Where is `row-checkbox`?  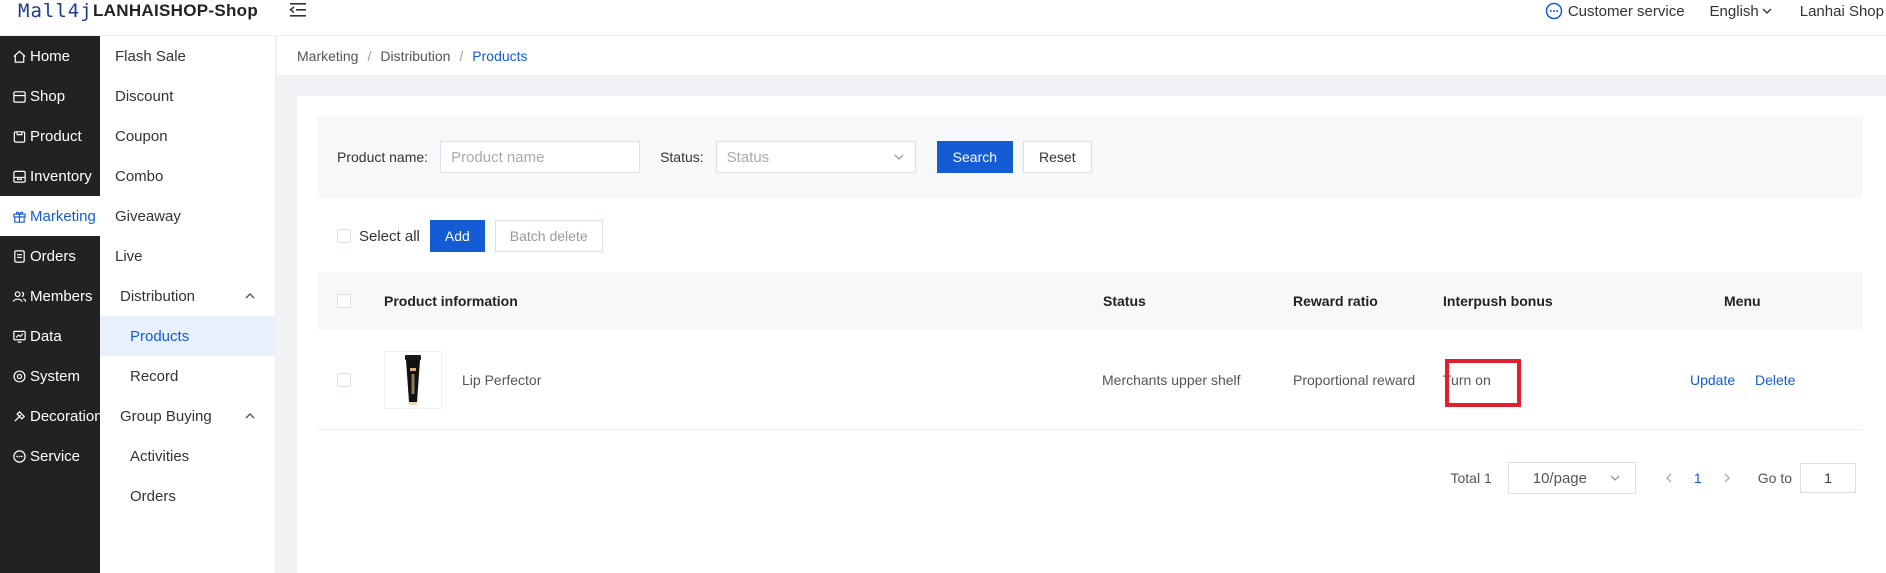 row-checkbox is located at coordinates (344, 379).